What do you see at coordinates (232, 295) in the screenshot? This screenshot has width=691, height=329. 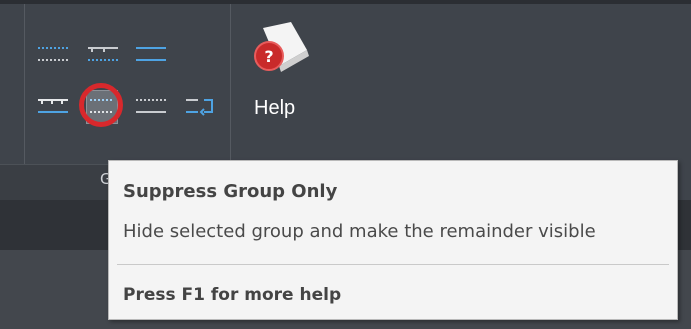 I see `tooltip-footer: Press F1 for more help` at bounding box center [232, 295].